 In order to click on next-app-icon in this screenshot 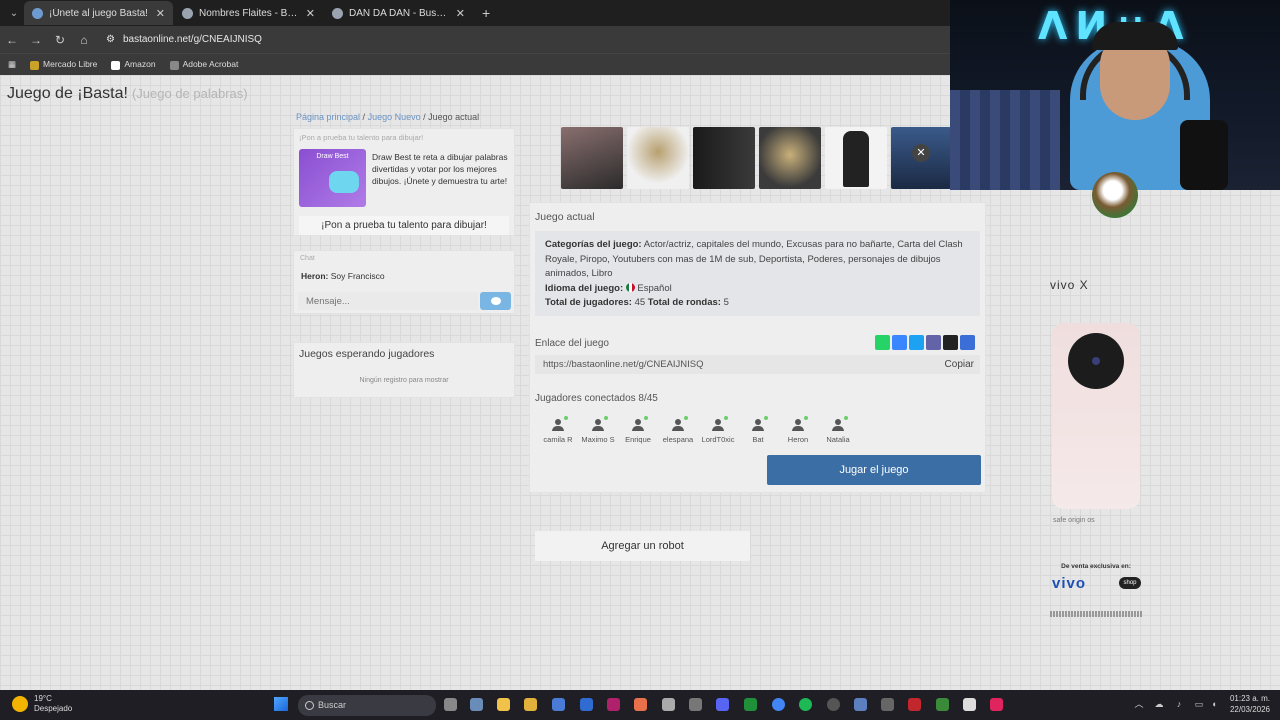, I will do `click(613, 704)`.